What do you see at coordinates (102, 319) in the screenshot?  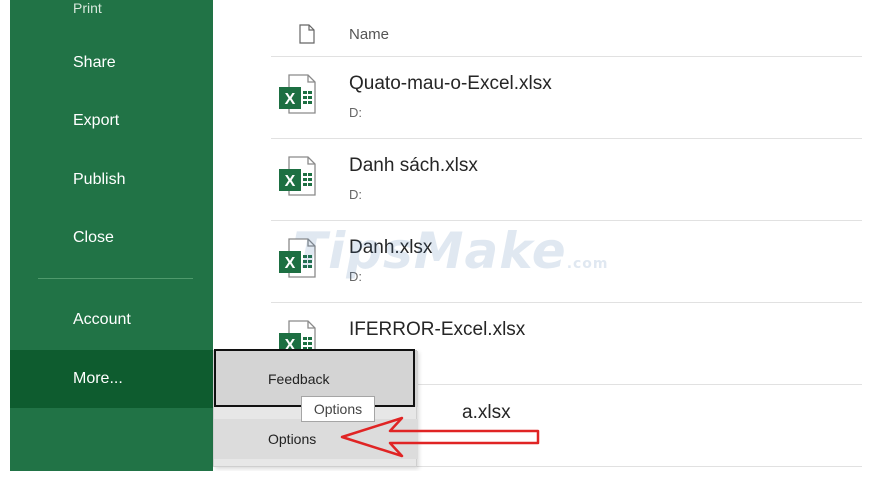 I see `sidebar-item-label: Account` at bounding box center [102, 319].